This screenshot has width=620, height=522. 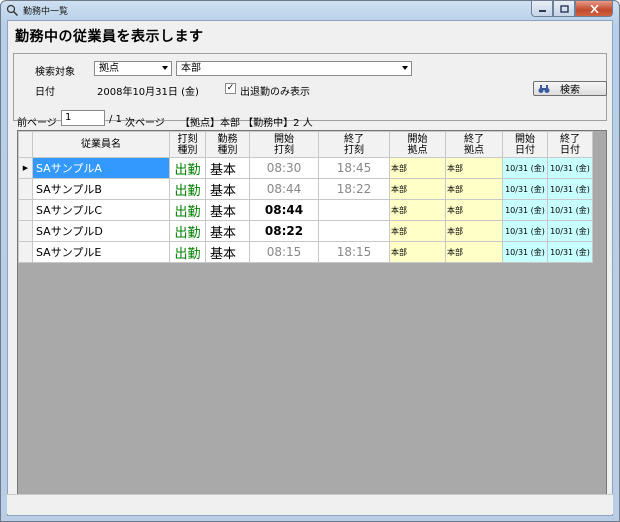 What do you see at coordinates (284, 252) in the screenshot?
I see `start-time-cell: 08:15` at bounding box center [284, 252].